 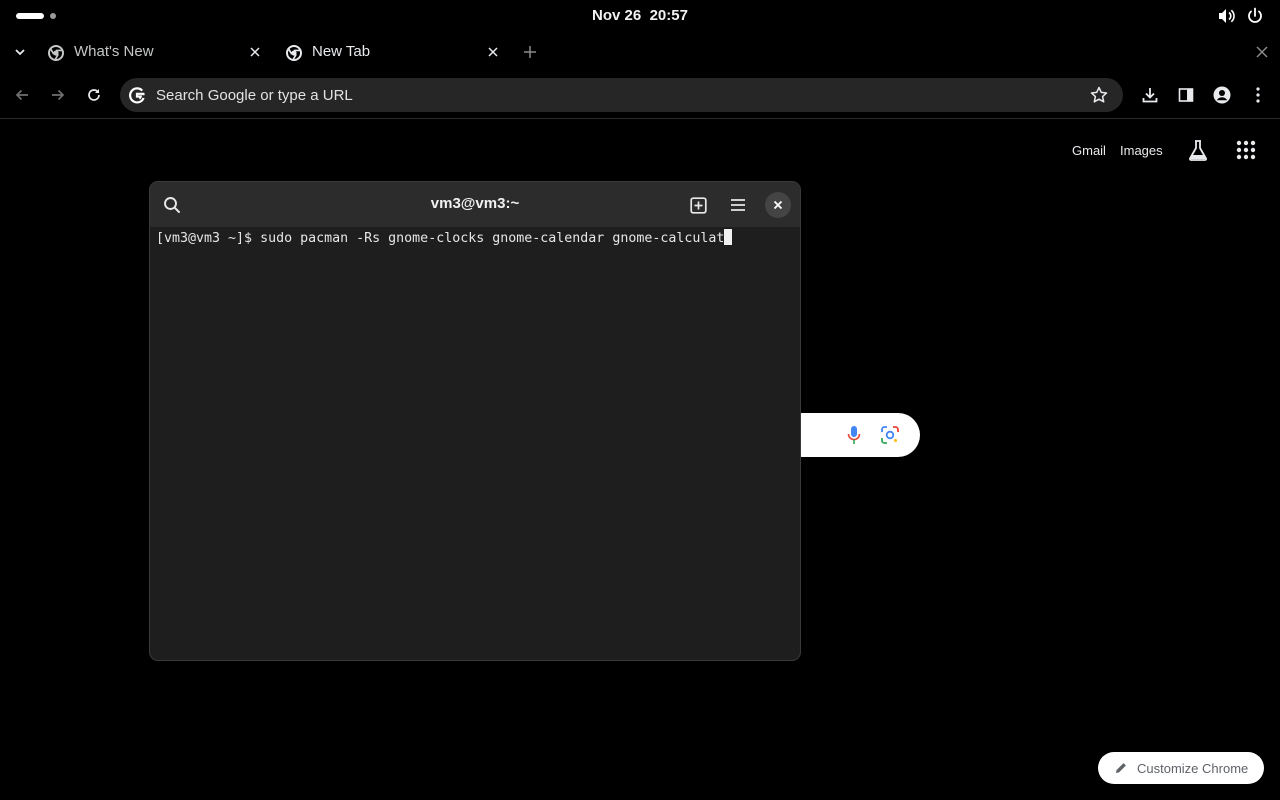 What do you see at coordinates (1121, 768) in the screenshot?
I see `pencil-icon` at bounding box center [1121, 768].